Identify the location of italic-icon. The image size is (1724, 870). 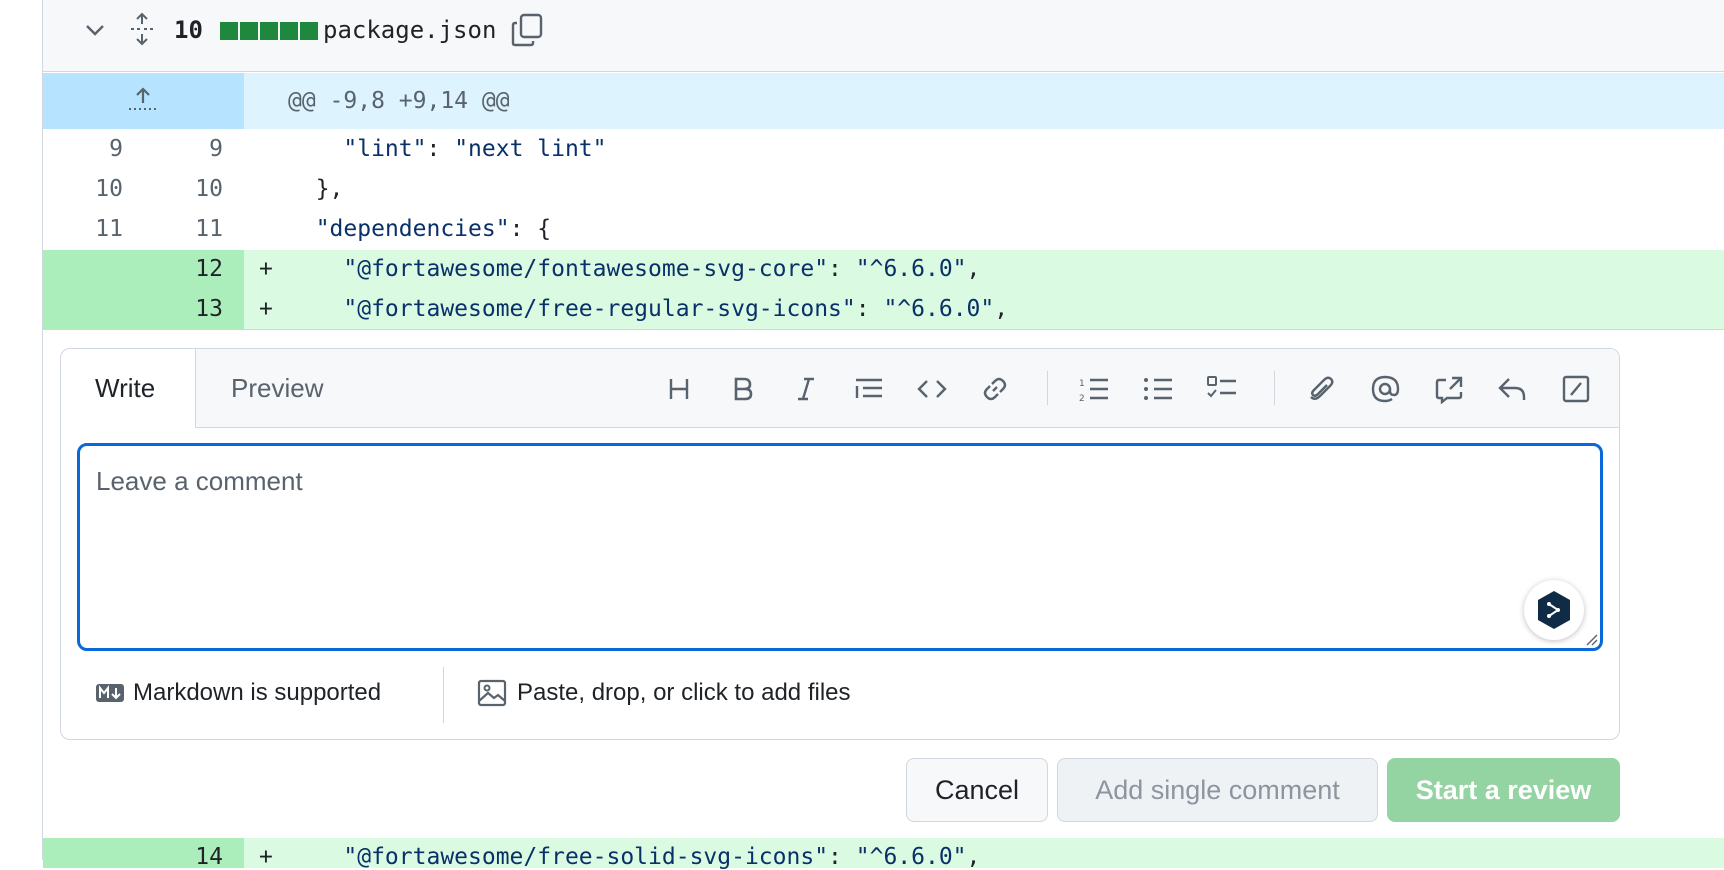
(806, 389).